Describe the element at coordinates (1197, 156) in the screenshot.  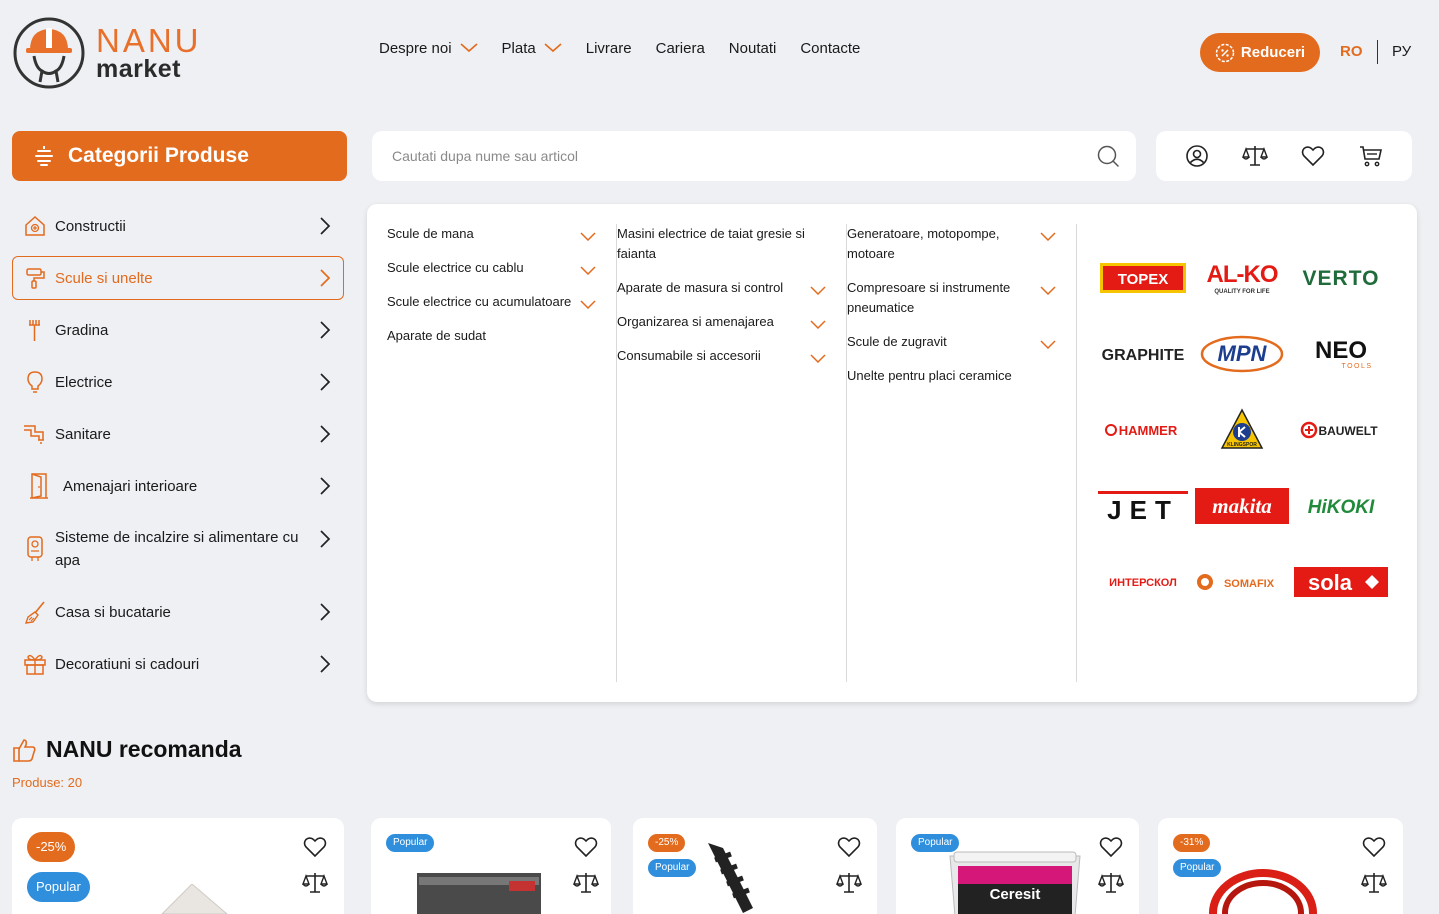
I see `user-icon` at that location.